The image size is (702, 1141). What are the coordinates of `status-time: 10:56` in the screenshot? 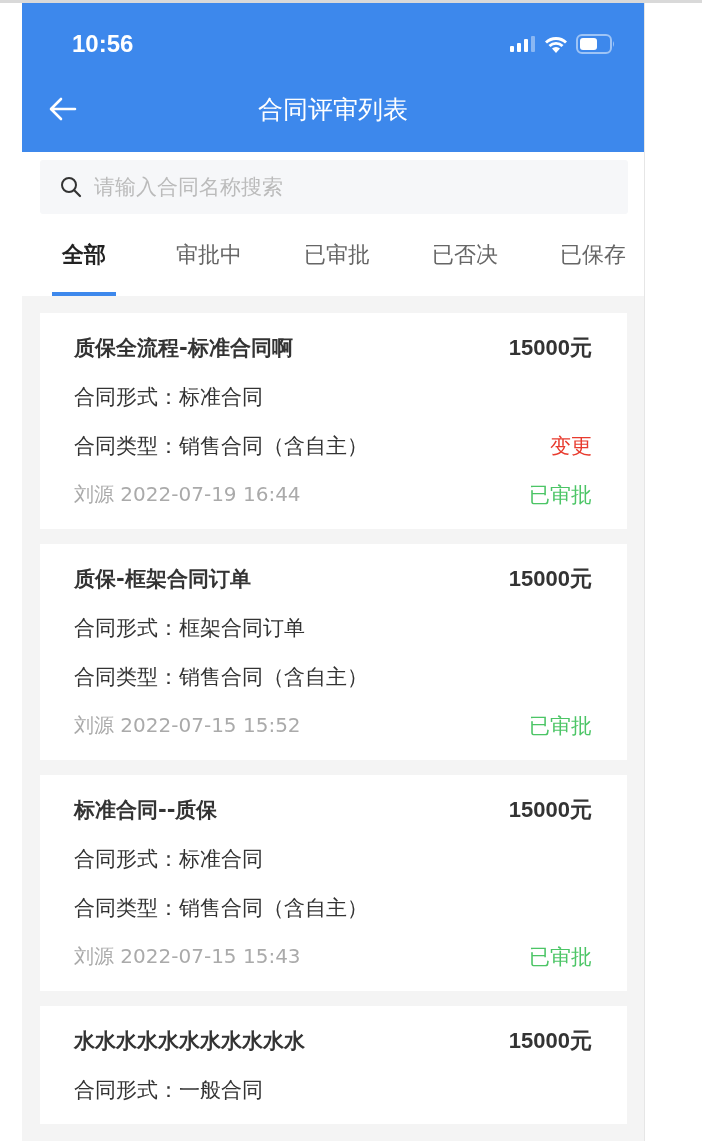 It's located at (103, 44).